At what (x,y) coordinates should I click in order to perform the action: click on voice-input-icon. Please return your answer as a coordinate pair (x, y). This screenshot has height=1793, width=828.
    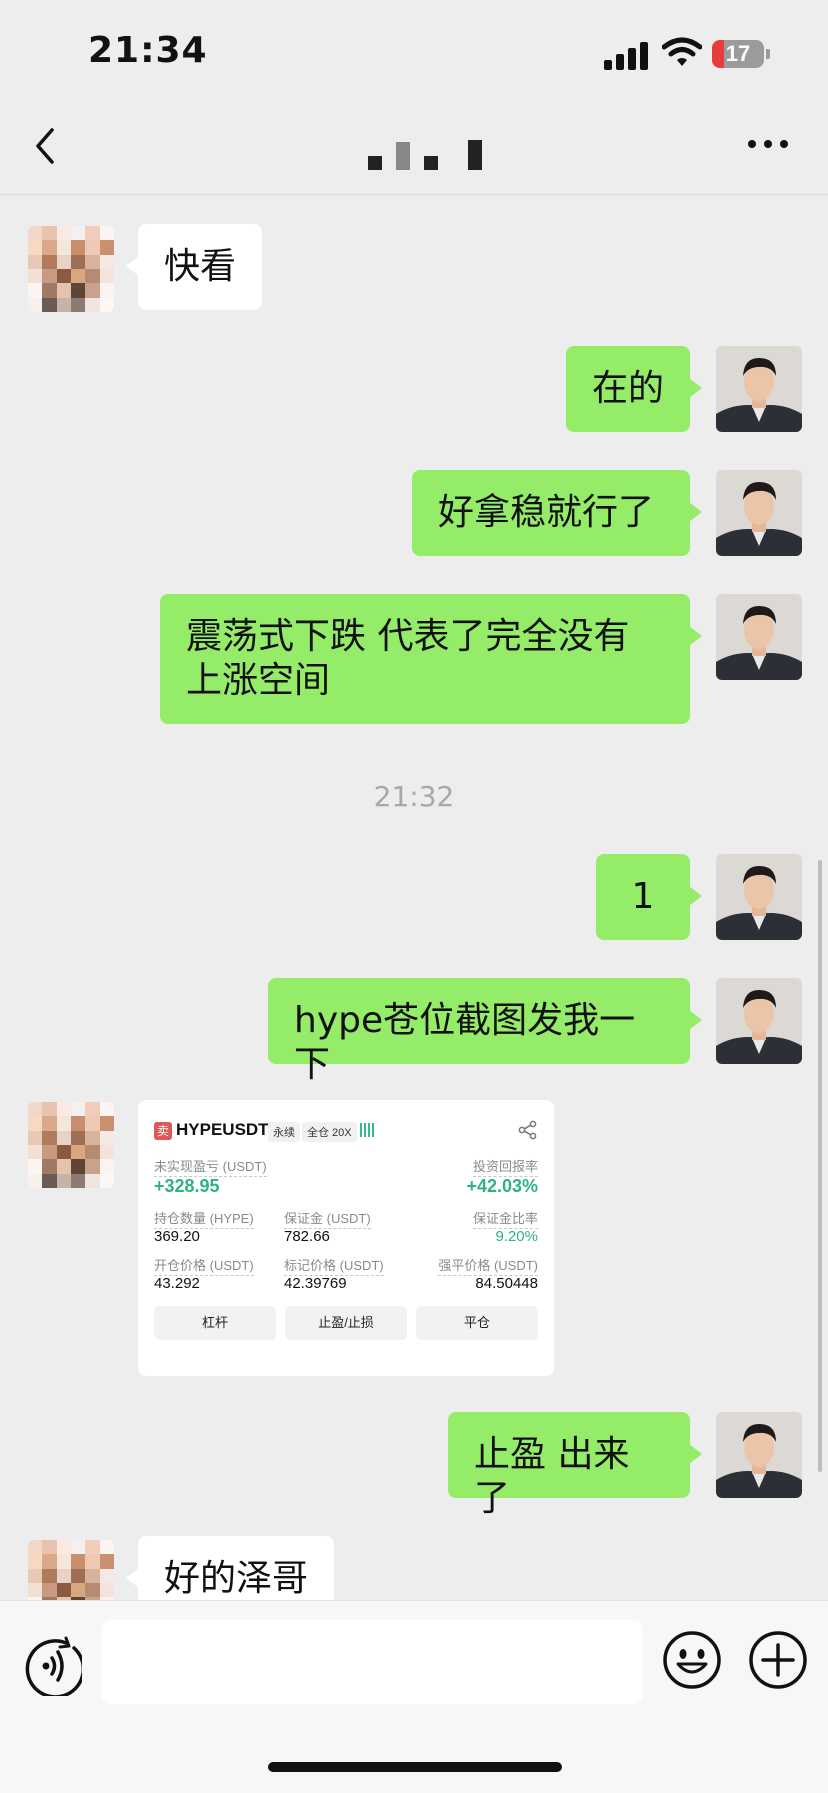
    Looking at the image, I should click on (54, 1667).